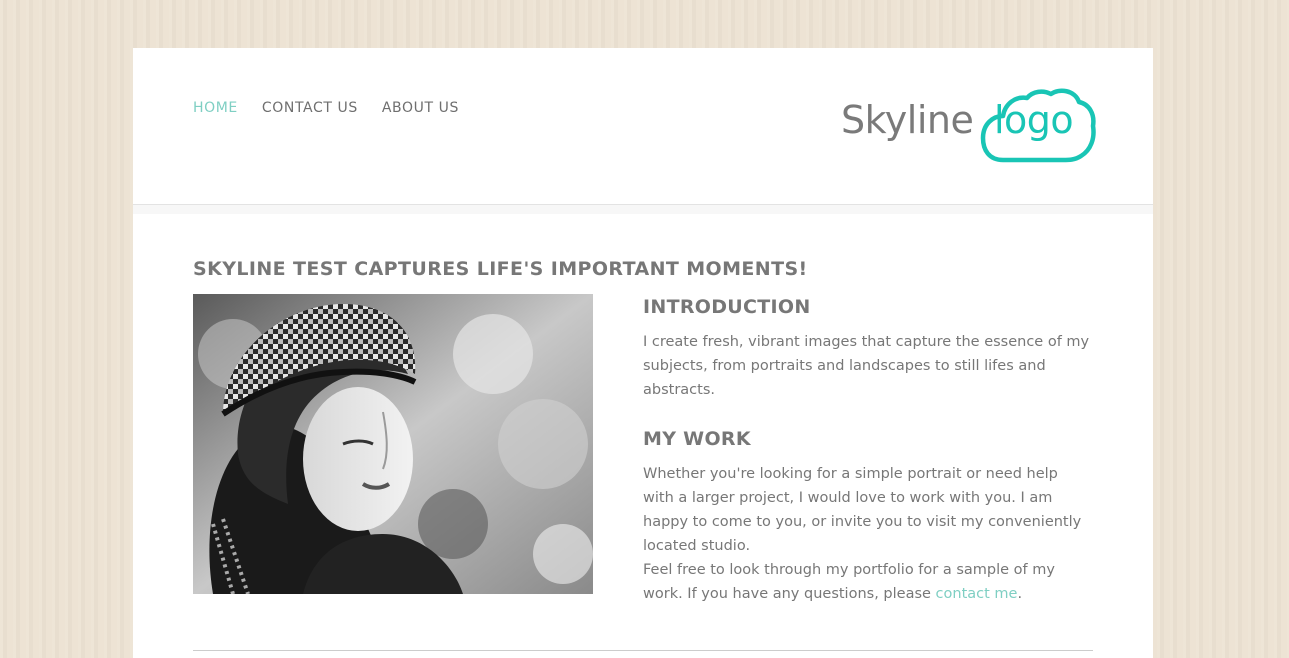 This screenshot has height=658, width=1289. I want to click on nav-item-contact-us: CONTACT US, so click(310, 108).